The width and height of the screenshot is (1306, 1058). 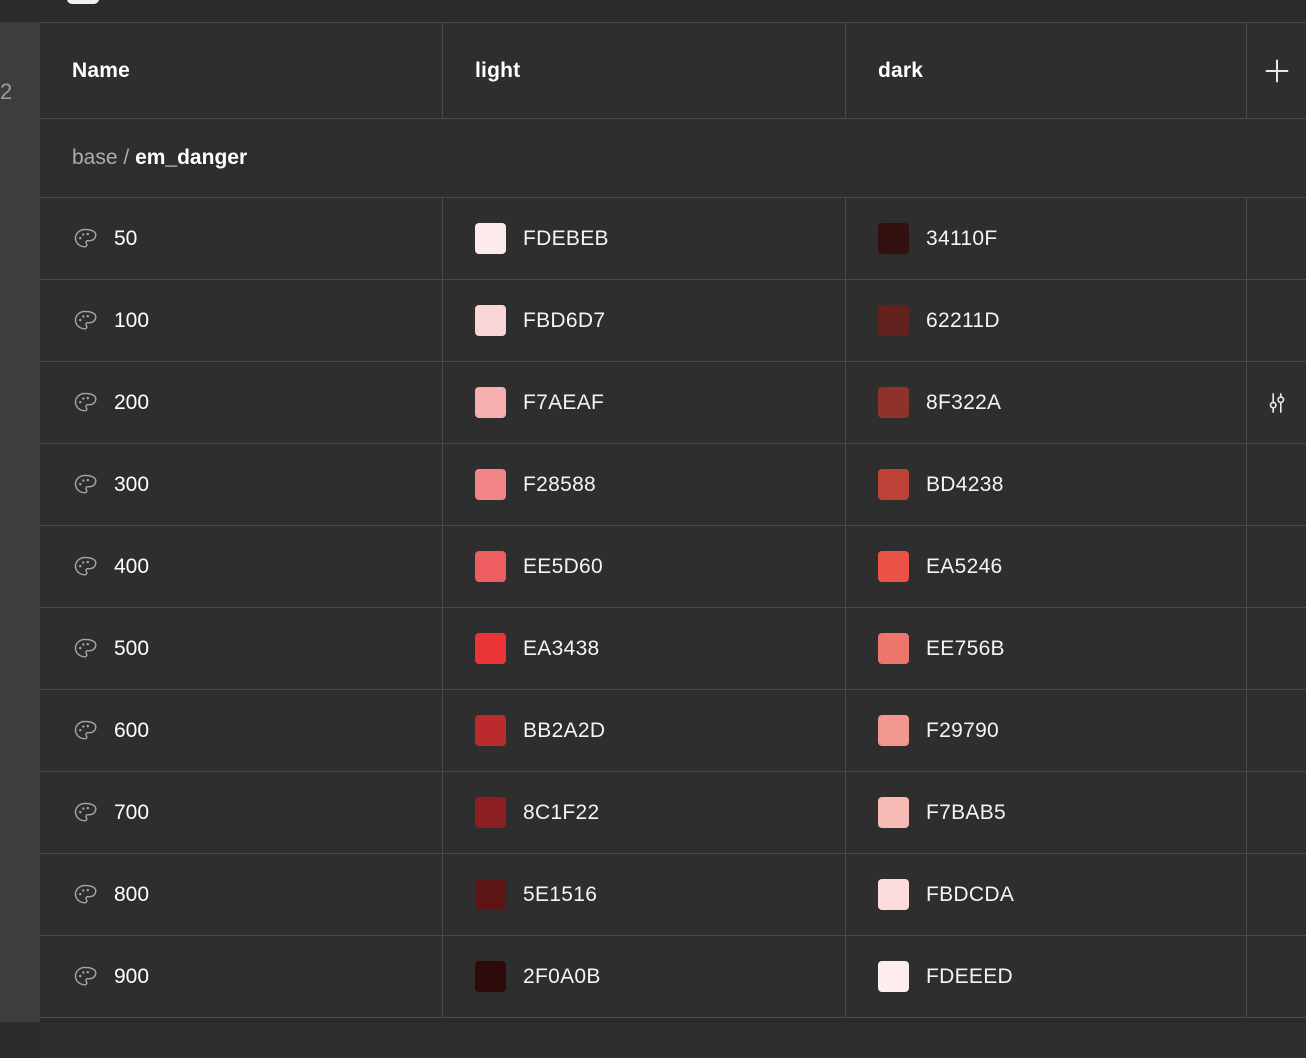 I want to click on table-row: 900 2F0A0B FDEEED, so click(x=673, y=977).